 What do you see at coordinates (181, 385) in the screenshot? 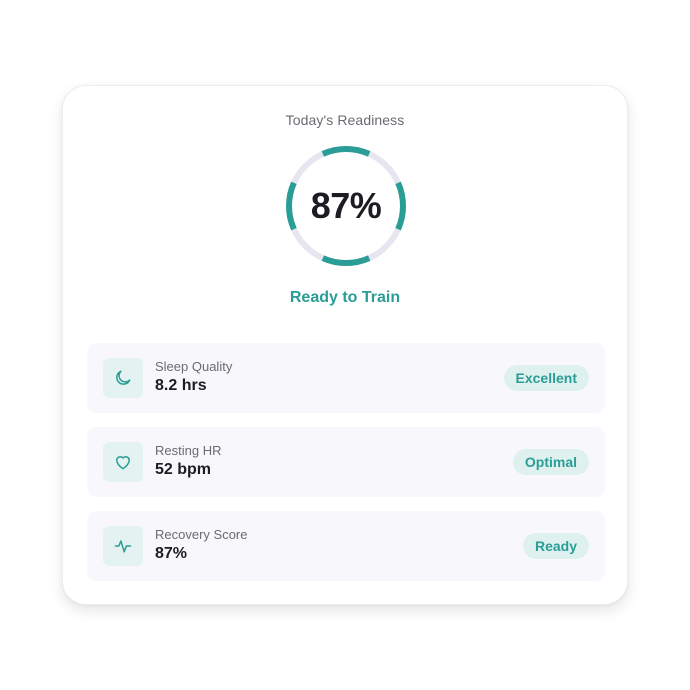
I see `metric-value: 8.2 hrs` at bounding box center [181, 385].